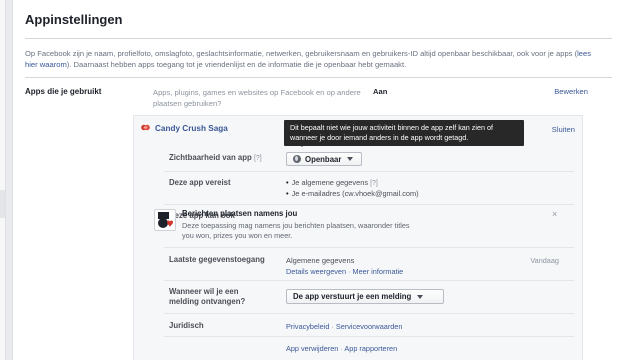 The height and width of the screenshot is (360, 640). I want to click on notification-value: De app verstuurt je een melding, so click(352, 296).